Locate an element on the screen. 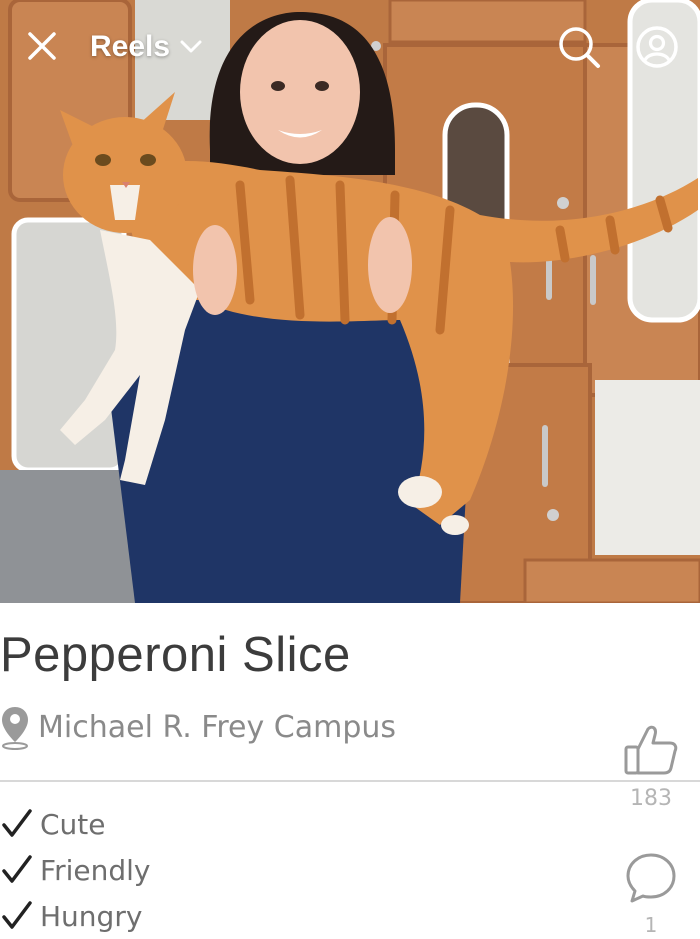  top-navigation-bar: Reels is located at coordinates (350, 48).